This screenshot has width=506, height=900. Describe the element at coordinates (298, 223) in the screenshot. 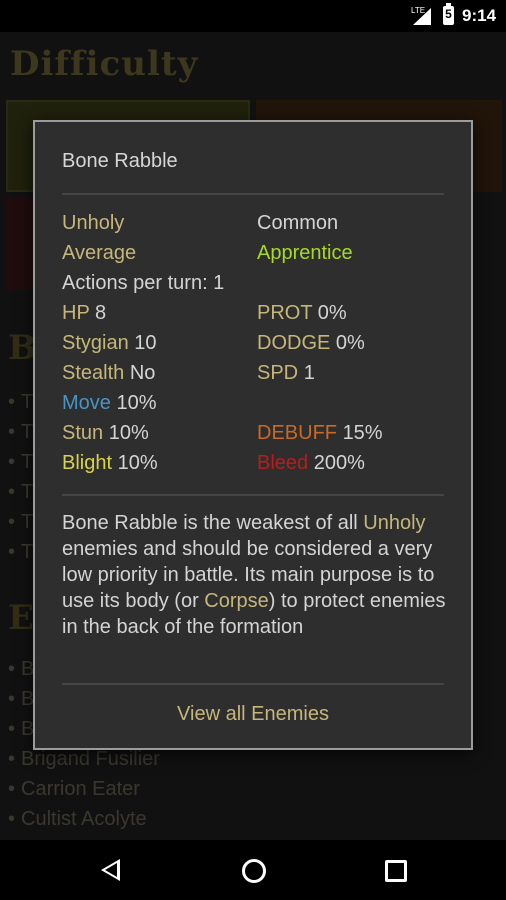

I see `enemy-rarity: Common` at that location.